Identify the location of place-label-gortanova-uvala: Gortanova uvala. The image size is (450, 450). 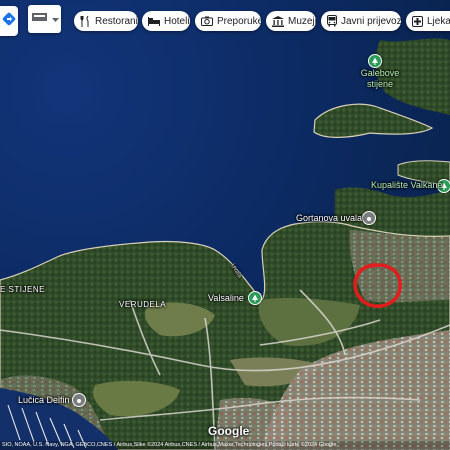
(329, 218).